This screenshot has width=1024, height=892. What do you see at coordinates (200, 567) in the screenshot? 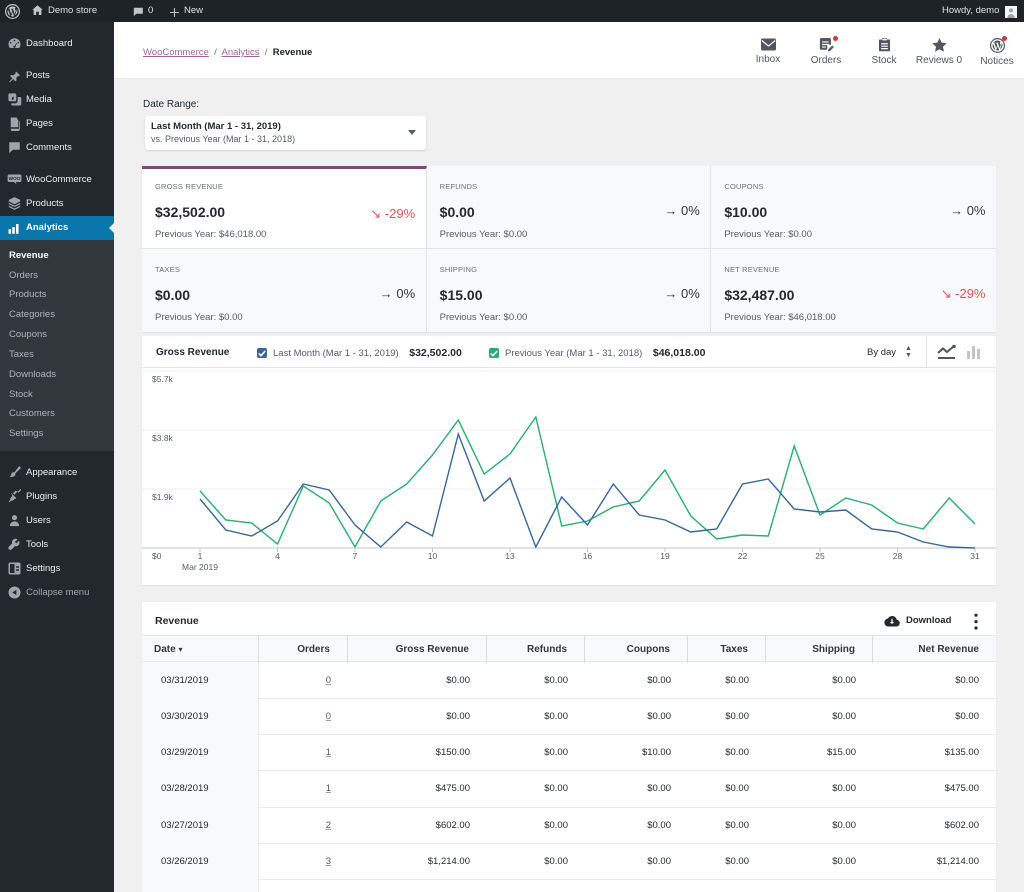
I see `svg-text: Mar 2019` at bounding box center [200, 567].